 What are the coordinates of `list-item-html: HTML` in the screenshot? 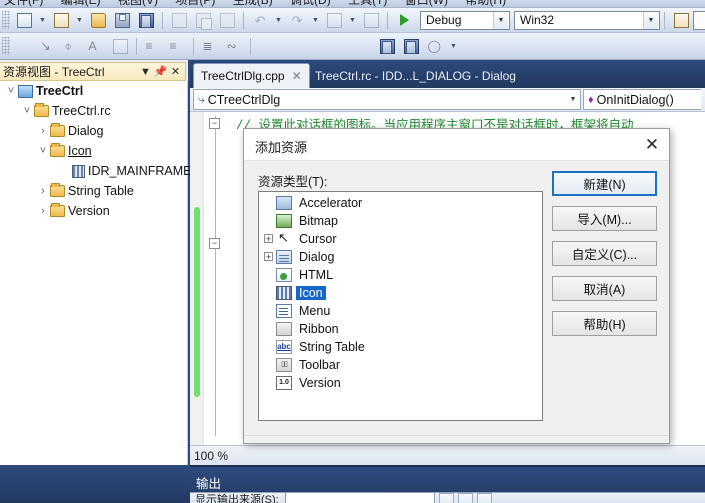 It's located at (400, 275).